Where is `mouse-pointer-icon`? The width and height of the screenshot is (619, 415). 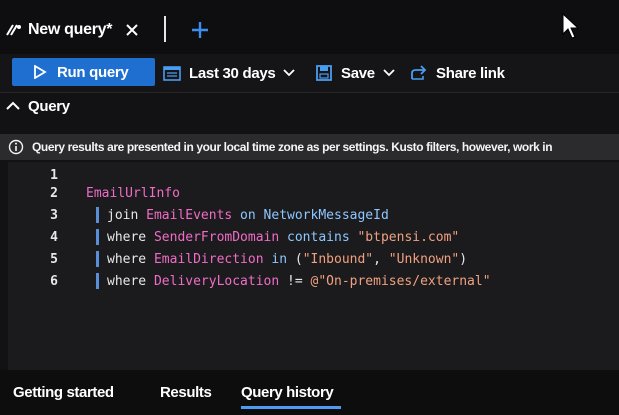 mouse-pointer-icon is located at coordinates (572, 26).